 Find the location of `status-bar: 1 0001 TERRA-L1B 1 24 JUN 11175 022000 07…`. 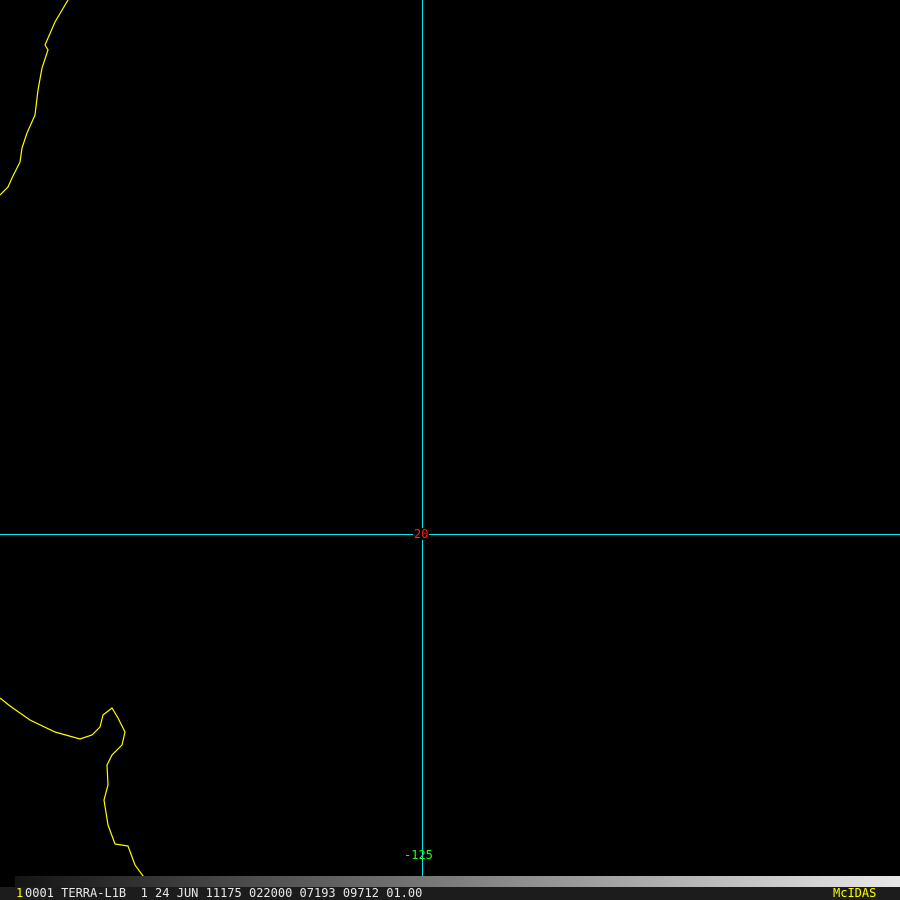

status-bar: 1 0001 TERRA-L1B 1 24 JUN 11175 022000 07… is located at coordinates (450, 893).